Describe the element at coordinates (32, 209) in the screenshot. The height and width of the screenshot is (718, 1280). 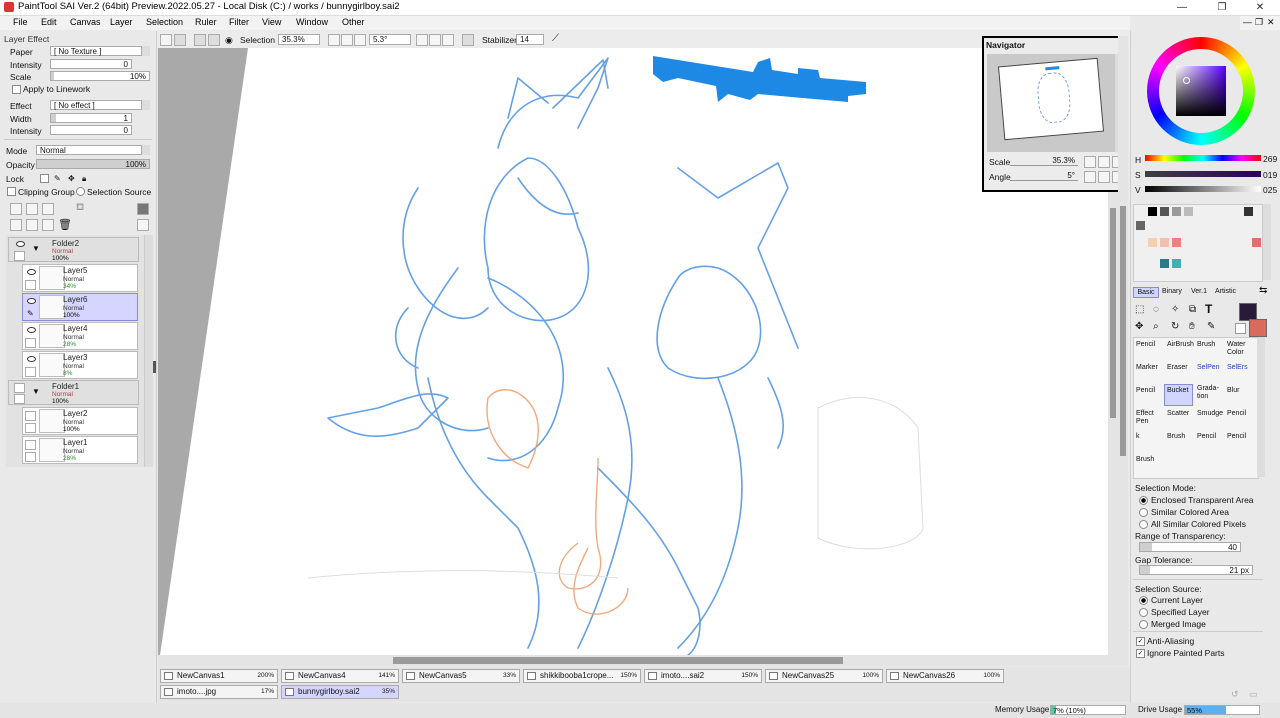
I see `new-pen-layer-icon` at that location.